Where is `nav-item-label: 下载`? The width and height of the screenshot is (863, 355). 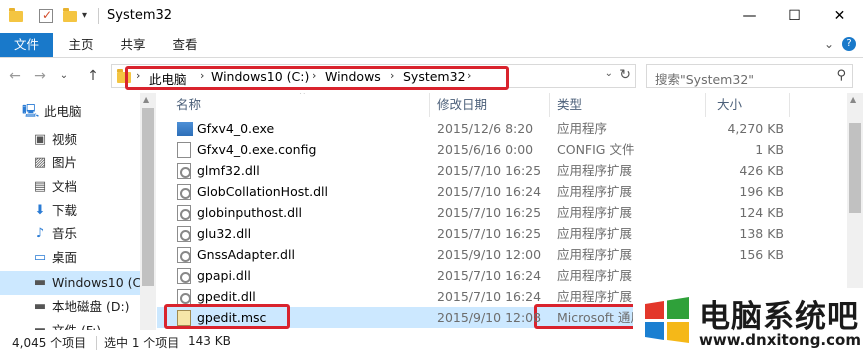
nav-item-label: 下载 is located at coordinates (65, 210).